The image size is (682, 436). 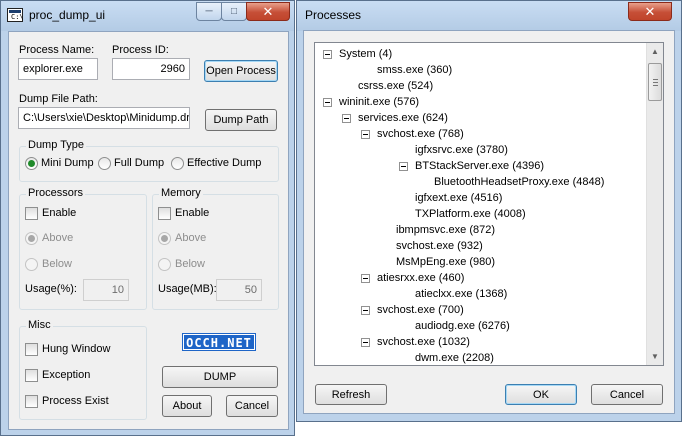 I want to click on tree-node: svchost.exe (768), so click(x=420, y=134).